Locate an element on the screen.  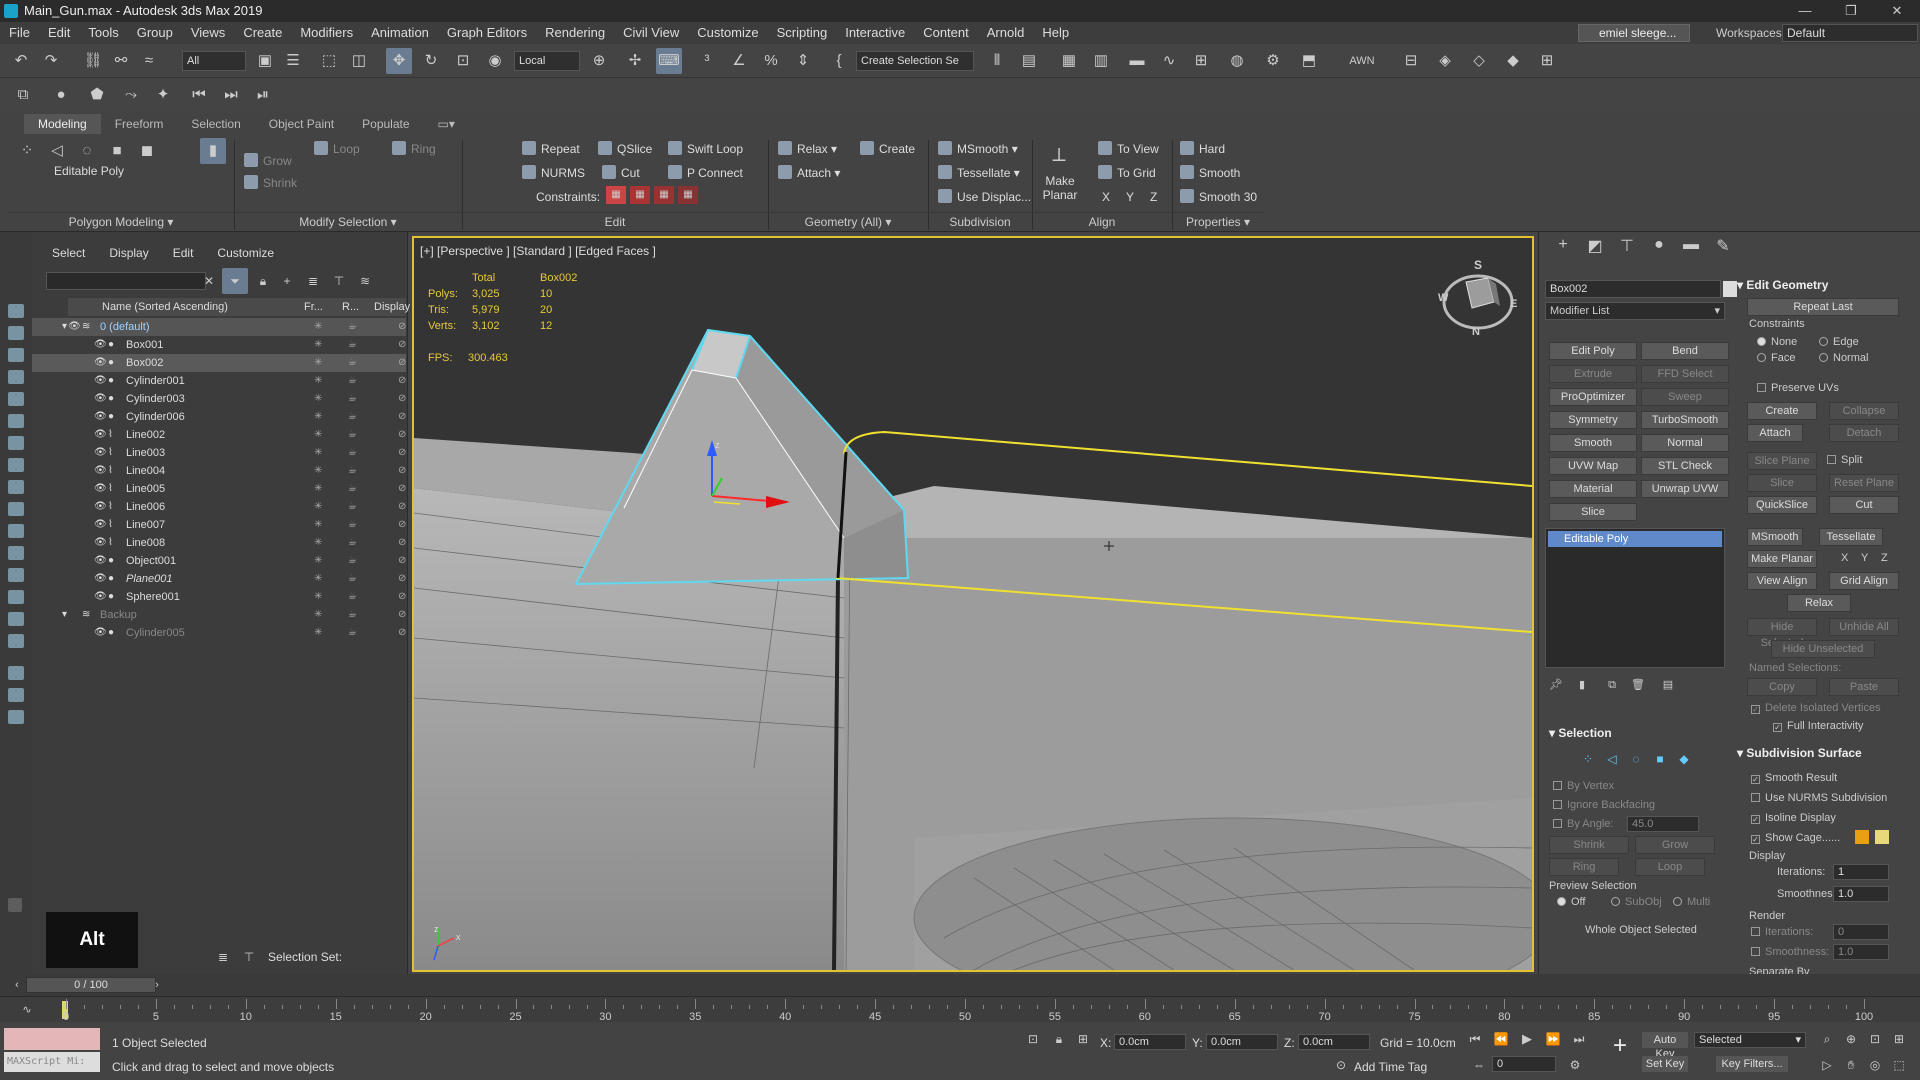
reference-coord-dropdown: Local is located at coordinates (547, 61).